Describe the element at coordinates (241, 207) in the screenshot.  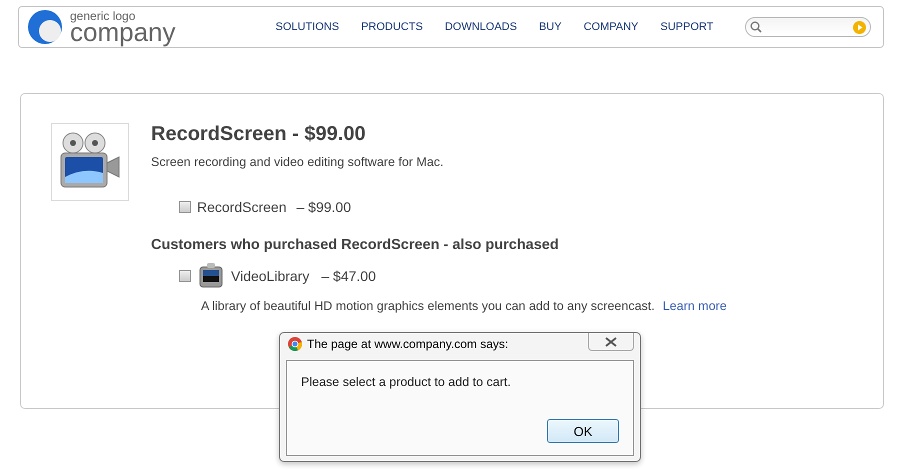
I see `product-option-name: RecordScreen` at that location.